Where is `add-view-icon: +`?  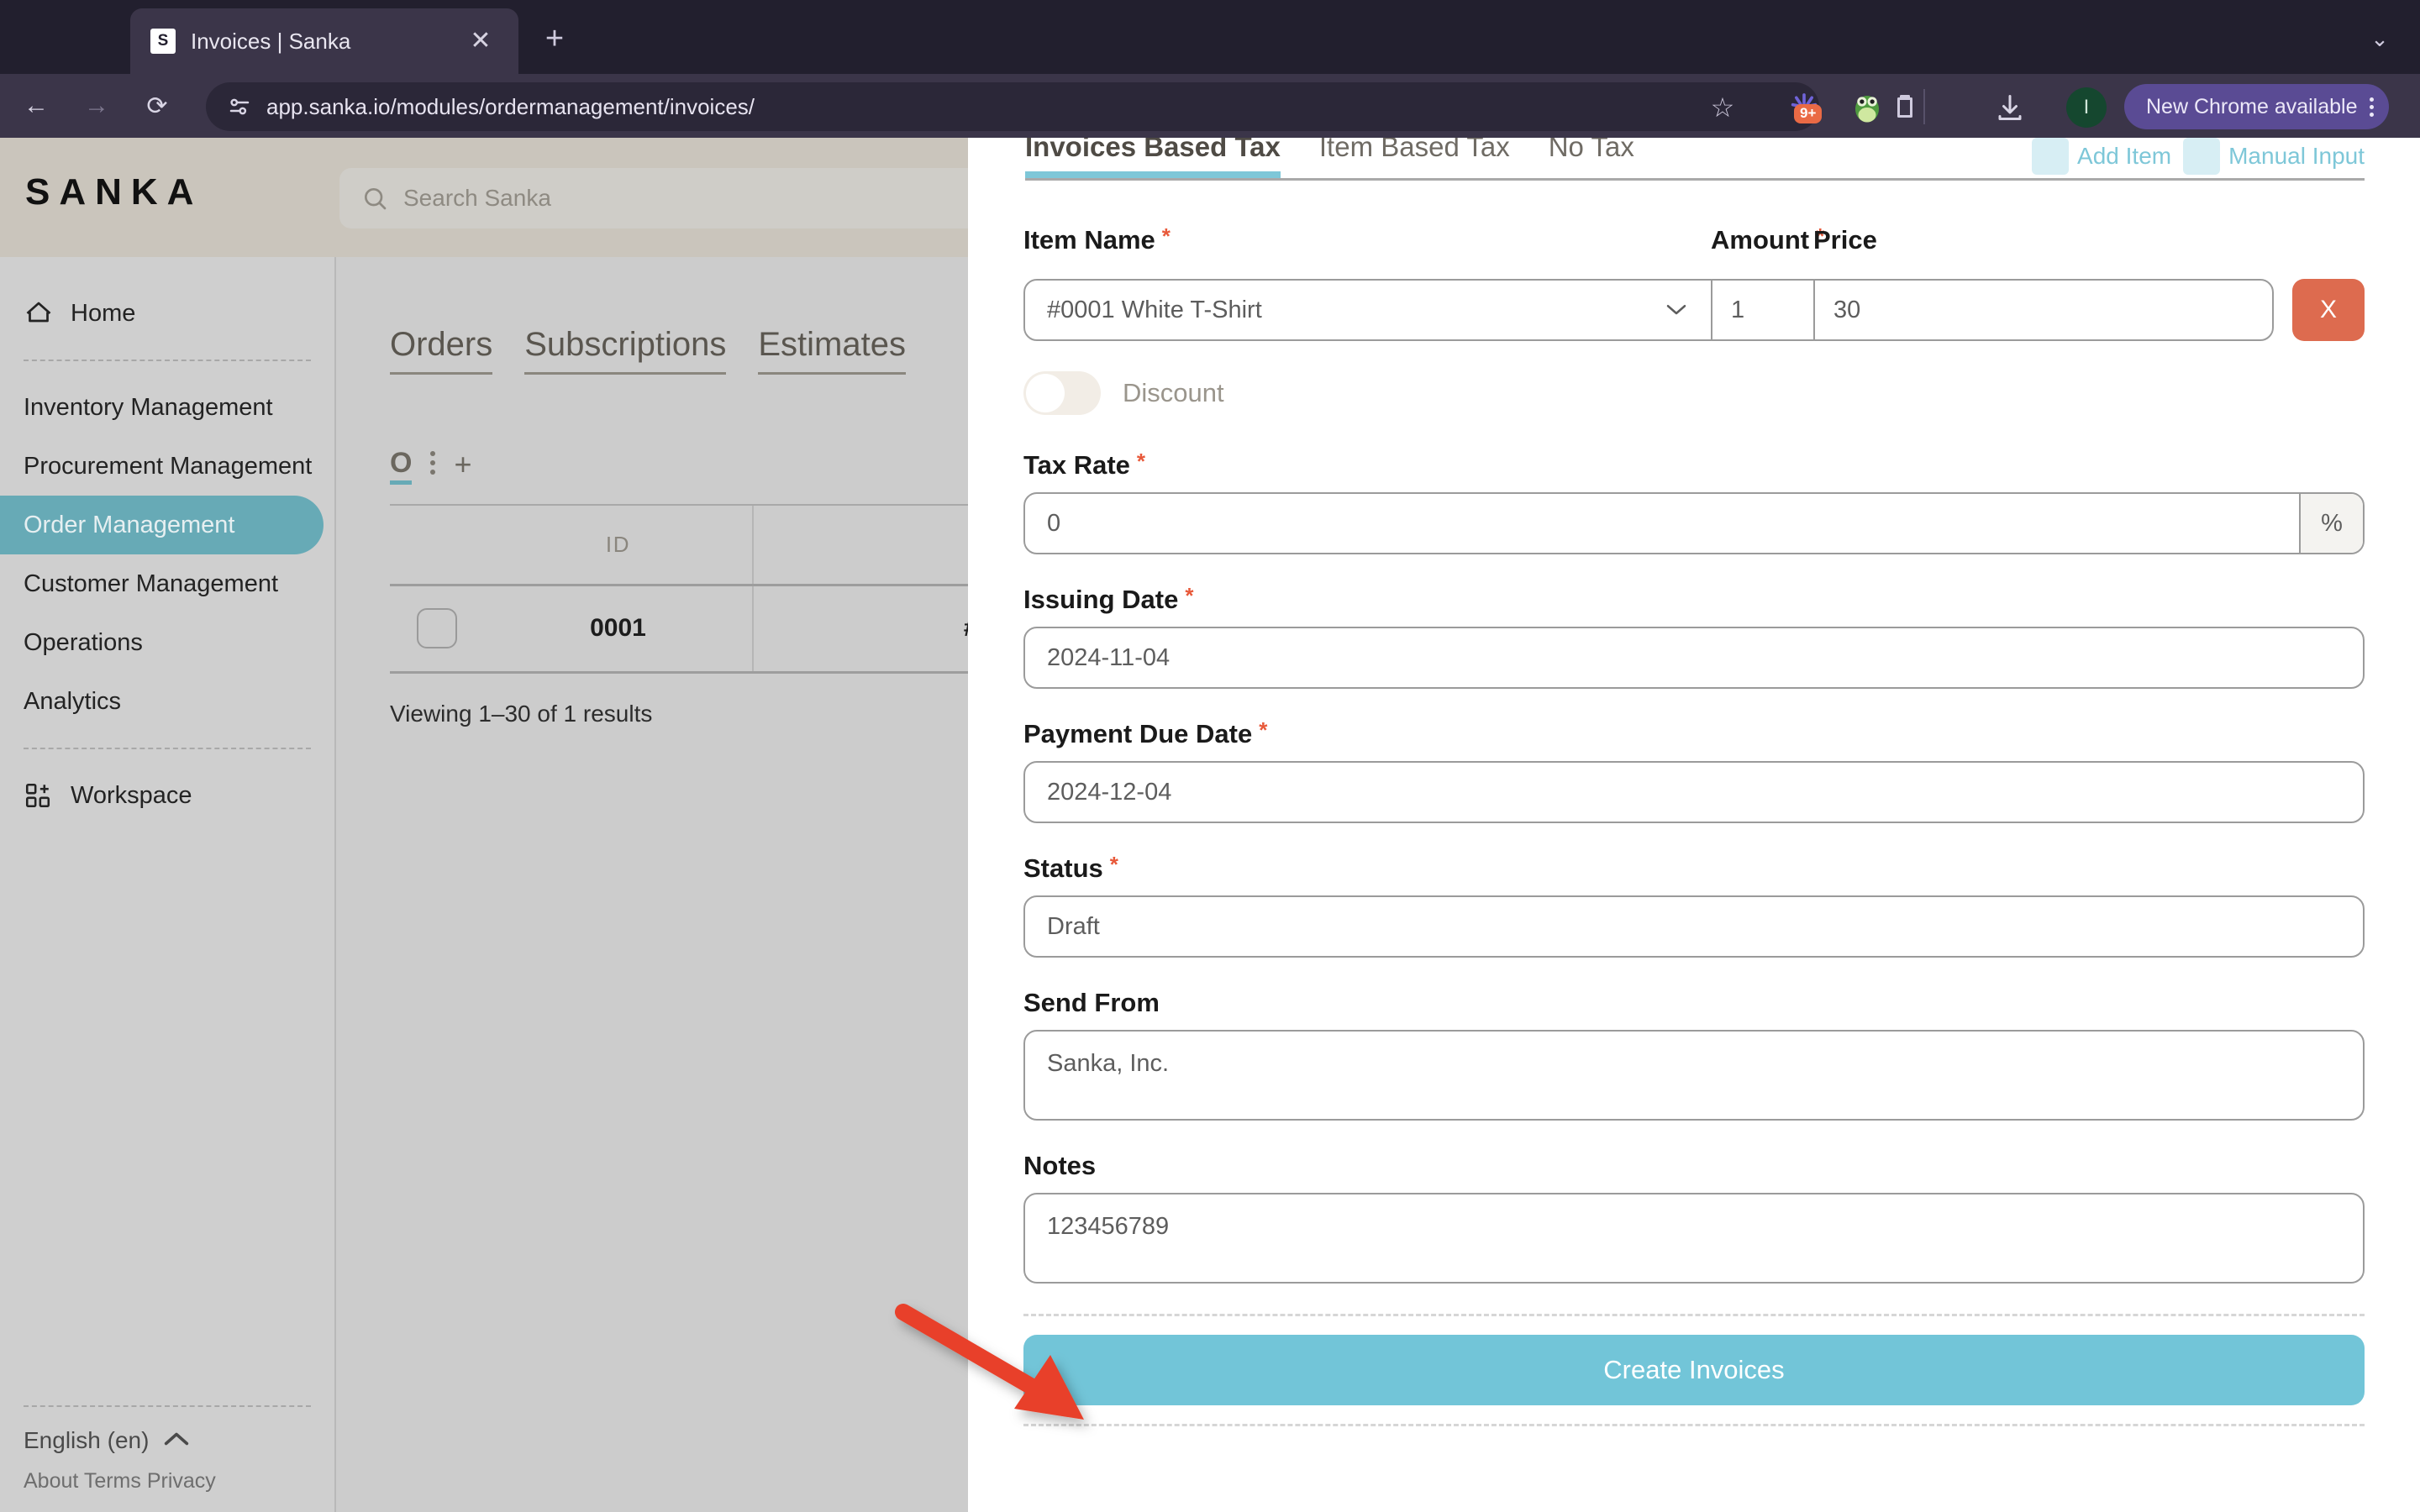 add-view-icon: + is located at coordinates (463, 467).